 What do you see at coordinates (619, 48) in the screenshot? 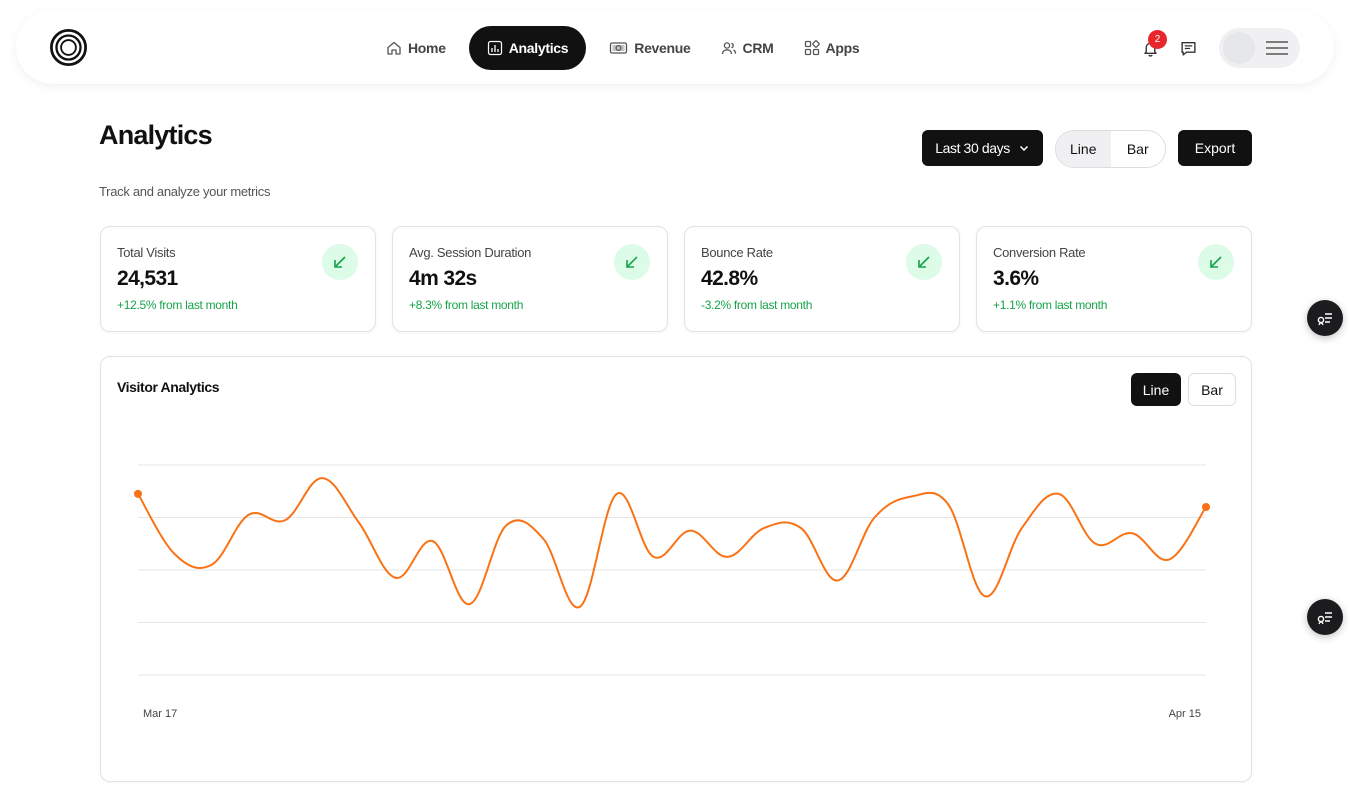
I see `cash-icon` at bounding box center [619, 48].